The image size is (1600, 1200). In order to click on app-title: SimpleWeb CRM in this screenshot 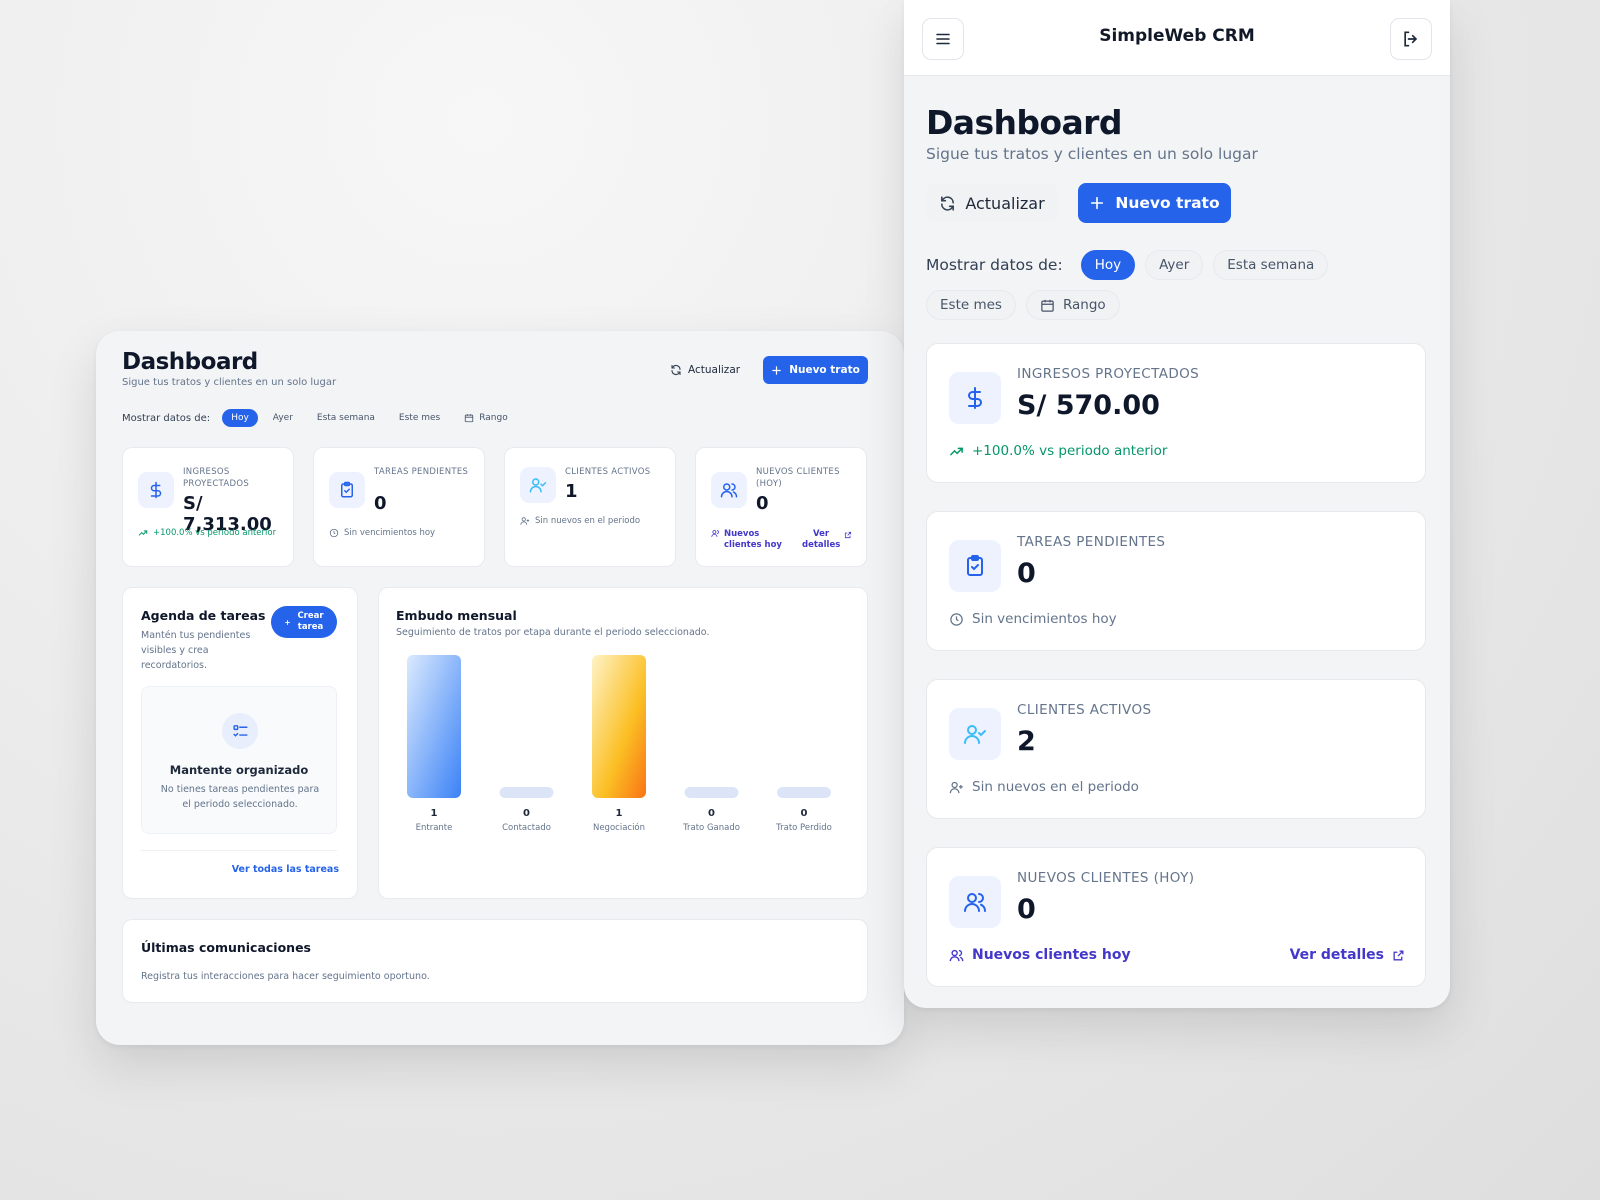, I will do `click(1177, 36)`.